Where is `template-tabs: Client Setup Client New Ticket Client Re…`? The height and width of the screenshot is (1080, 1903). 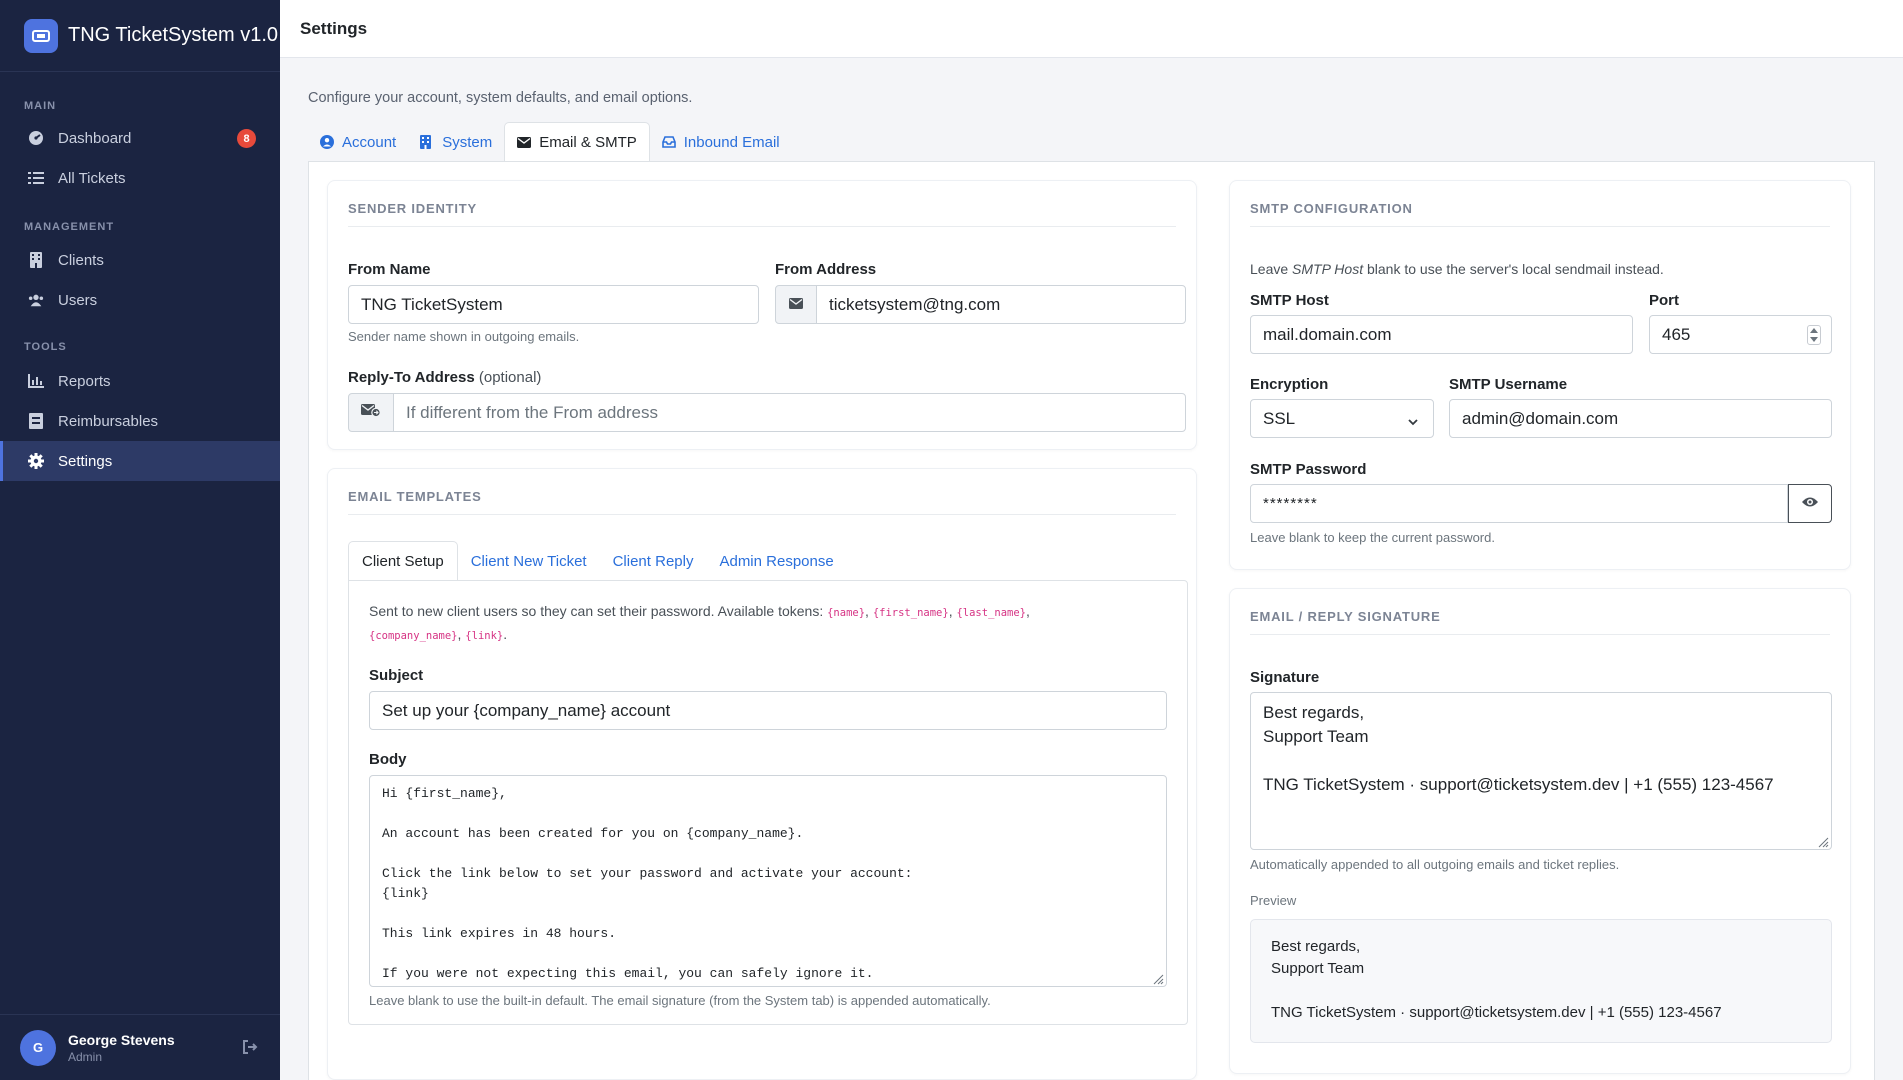
template-tabs: Client Setup Client New Ticket Client Re… is located at coordinates (597, 561).